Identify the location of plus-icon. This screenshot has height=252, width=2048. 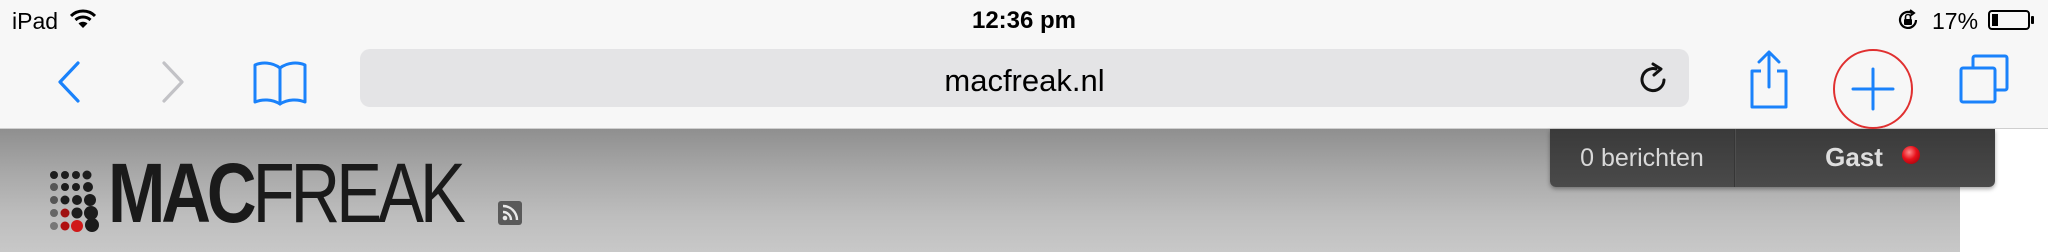
(1873, 89).